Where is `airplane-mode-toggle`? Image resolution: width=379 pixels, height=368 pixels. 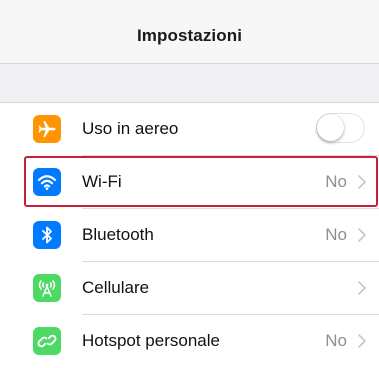 airplane-mode-toggle is located at coordinates (340, 128).